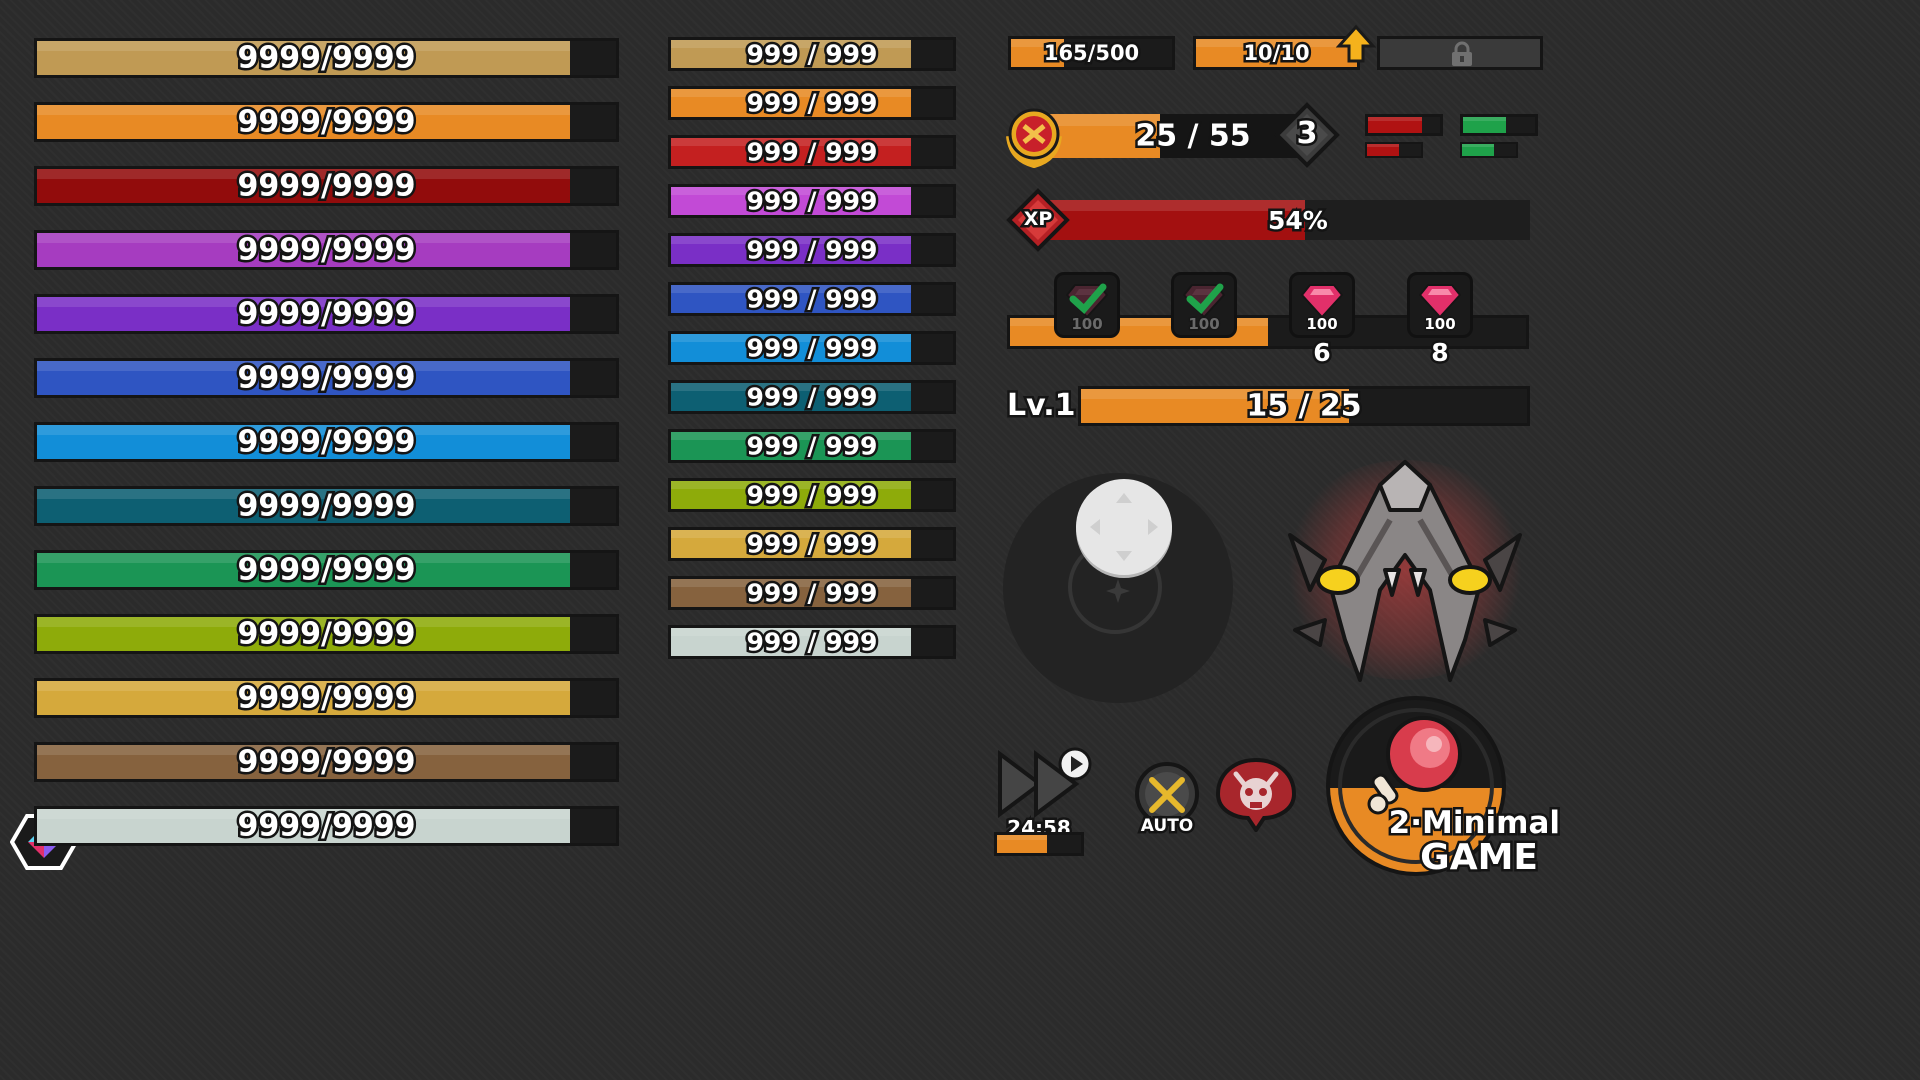 This screenshot has width=1920, height=1080. I want to click on xp-badge-label: XP, so click(1038, 219).